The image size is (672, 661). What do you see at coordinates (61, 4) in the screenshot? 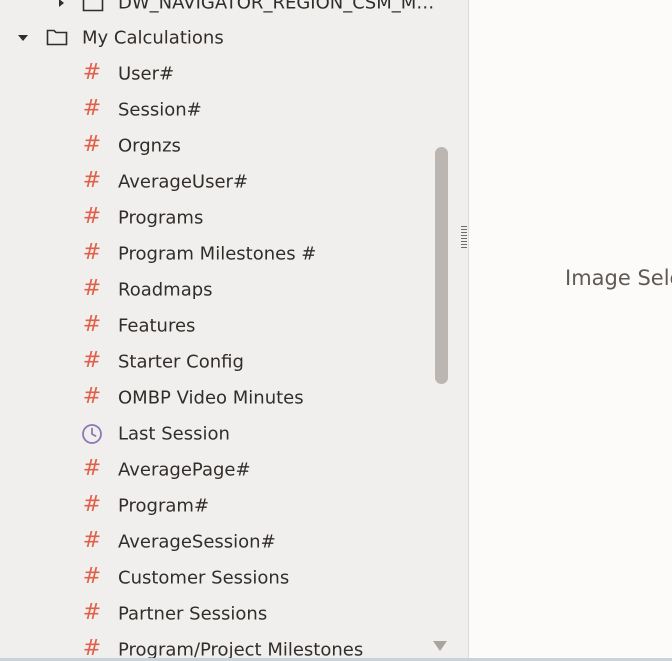
I see `chevron-right-icon` at bounding box center [61, 4].